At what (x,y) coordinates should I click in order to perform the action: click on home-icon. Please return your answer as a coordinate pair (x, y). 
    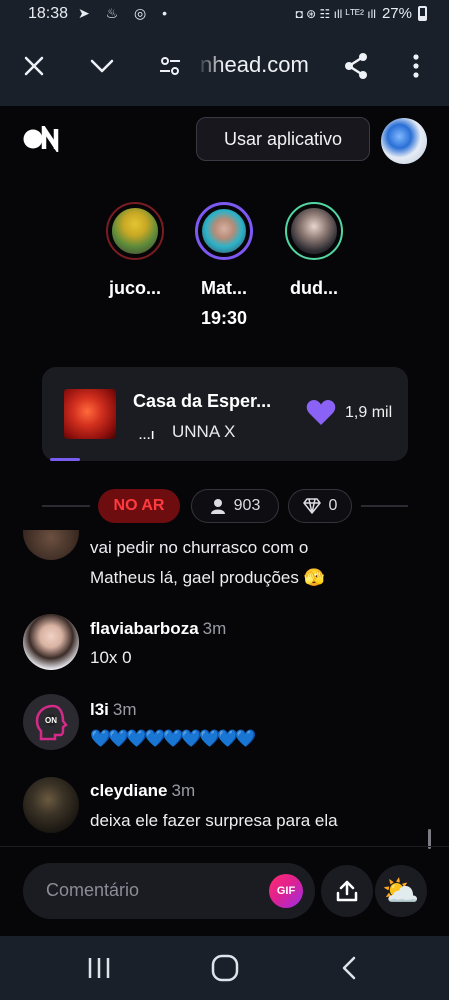
    Looking at the image, I should click on (225, 970).